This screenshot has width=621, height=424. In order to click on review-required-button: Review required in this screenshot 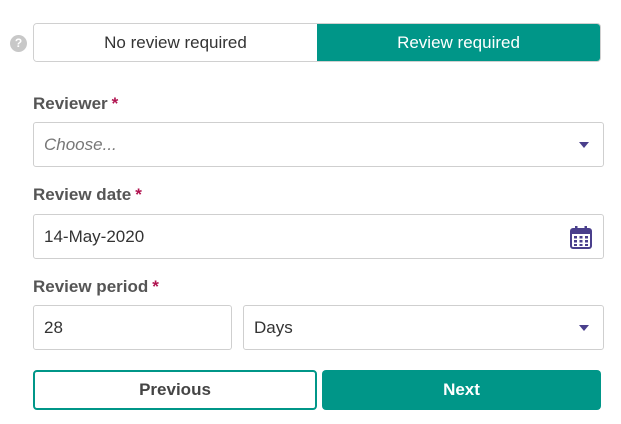, I will do `click(458, 42)`.